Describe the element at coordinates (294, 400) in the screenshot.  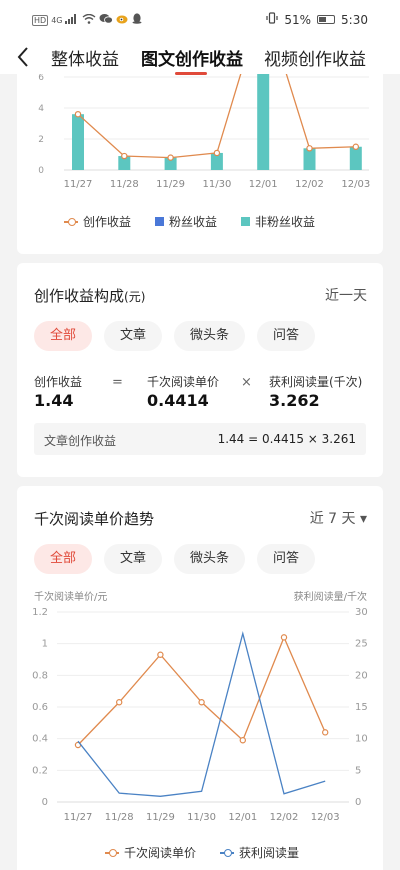
I see `reads-value: 3.262` at that location.